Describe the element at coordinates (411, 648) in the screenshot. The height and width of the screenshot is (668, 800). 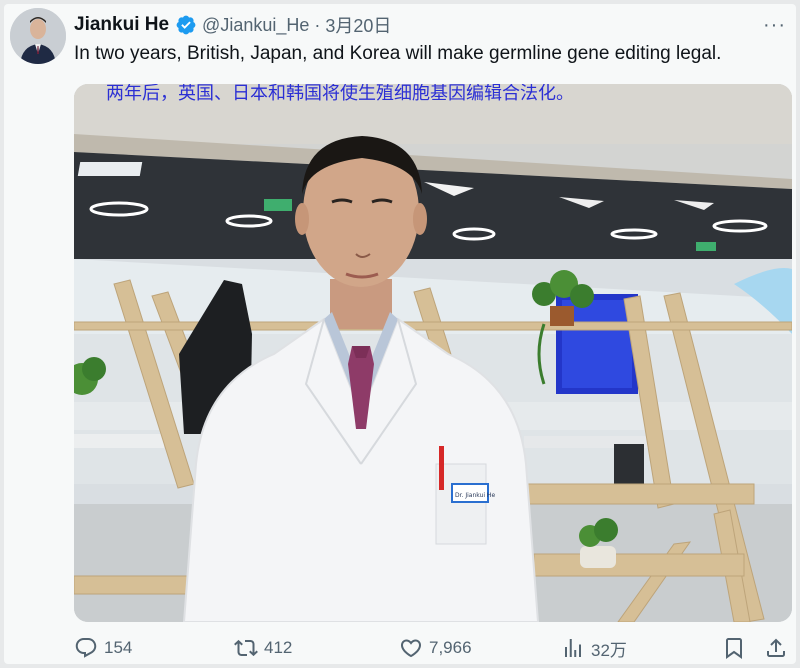
I see `like-icon` at that location.